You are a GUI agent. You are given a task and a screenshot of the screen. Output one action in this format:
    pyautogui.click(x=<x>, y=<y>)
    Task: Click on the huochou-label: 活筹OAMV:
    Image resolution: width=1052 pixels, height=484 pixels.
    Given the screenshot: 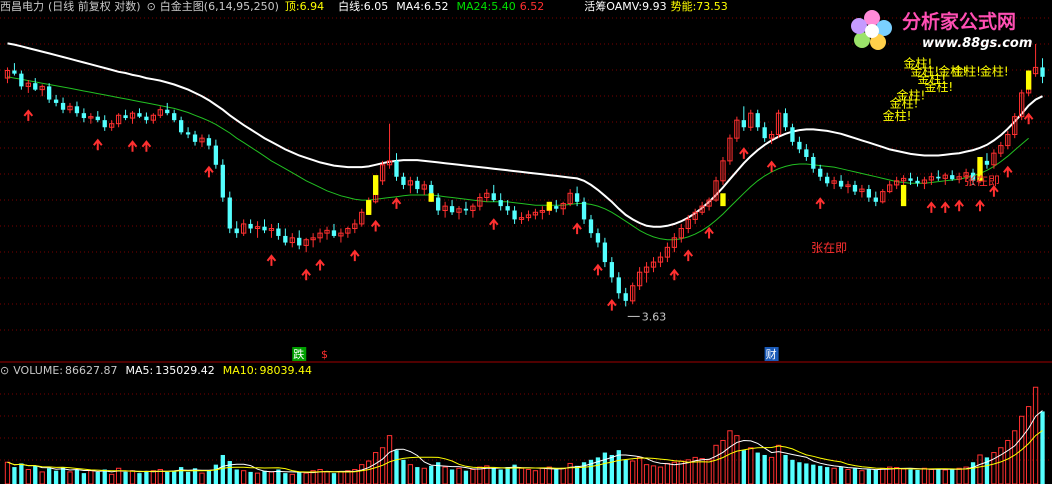 What is the action you would take?
    pyautogui.click(x=613, y=6)
    